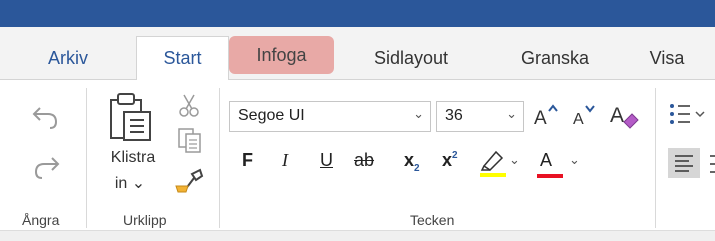  I want to click on align-left-button, so click(684, 163).